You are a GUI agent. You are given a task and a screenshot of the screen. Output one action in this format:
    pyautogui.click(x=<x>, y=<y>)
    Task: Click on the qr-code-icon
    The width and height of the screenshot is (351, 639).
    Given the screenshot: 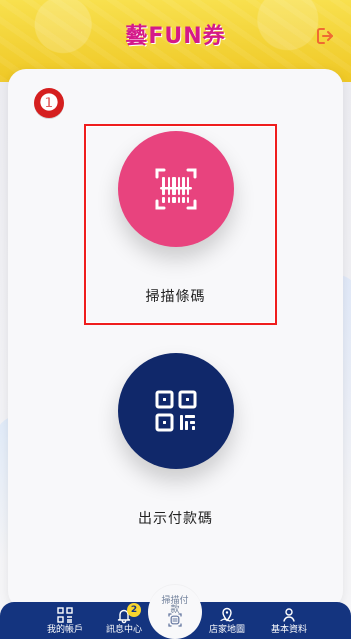 What is the action you would take?
    pyautogui.click(x=175, y=411)
    